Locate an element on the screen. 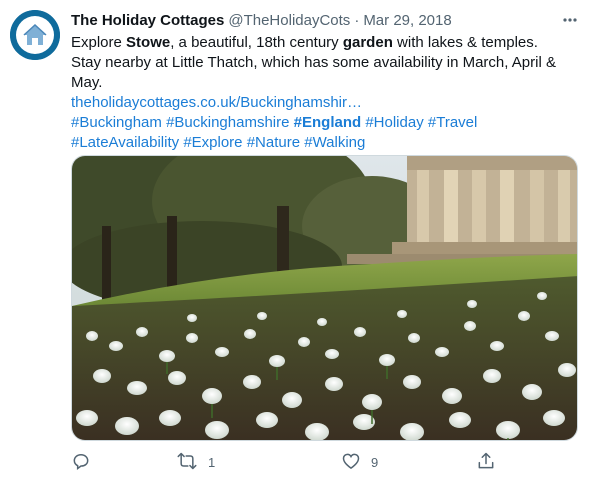 The image size is (594, 481). text-fragment: , a beautiful, 18th century is located at coordinates (256, 42).